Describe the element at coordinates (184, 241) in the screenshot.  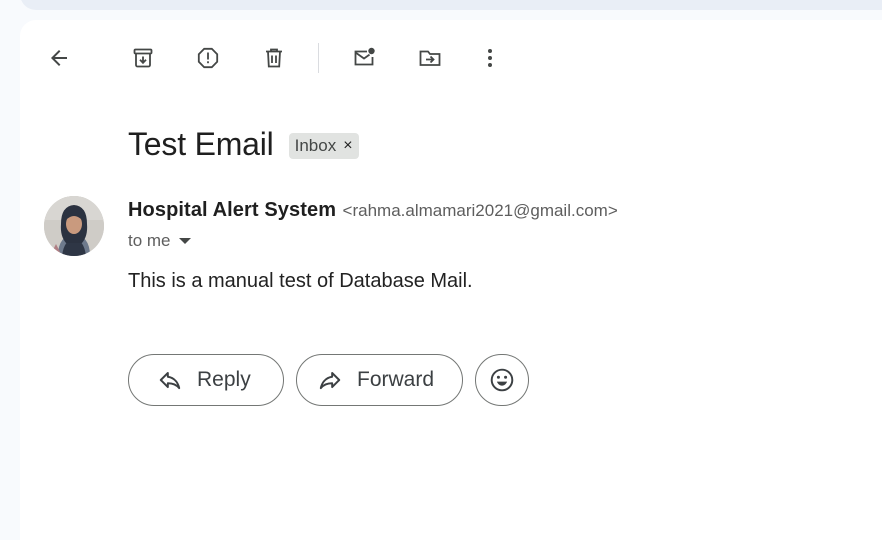
I see `recipient-details-caret-icon` at that location.